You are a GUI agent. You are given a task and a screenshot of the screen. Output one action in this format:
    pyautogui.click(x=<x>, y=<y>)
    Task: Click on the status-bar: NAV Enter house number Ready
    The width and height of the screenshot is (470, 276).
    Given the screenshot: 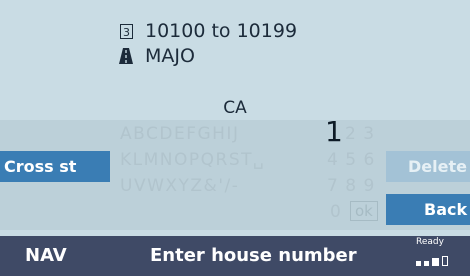 What is the action you would take?
    pyautogui.click(x=235, y=256)
    